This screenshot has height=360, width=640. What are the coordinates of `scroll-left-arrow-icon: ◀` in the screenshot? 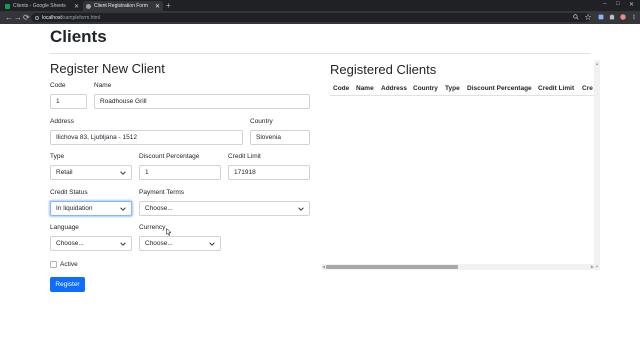 It's located at (323, 266).